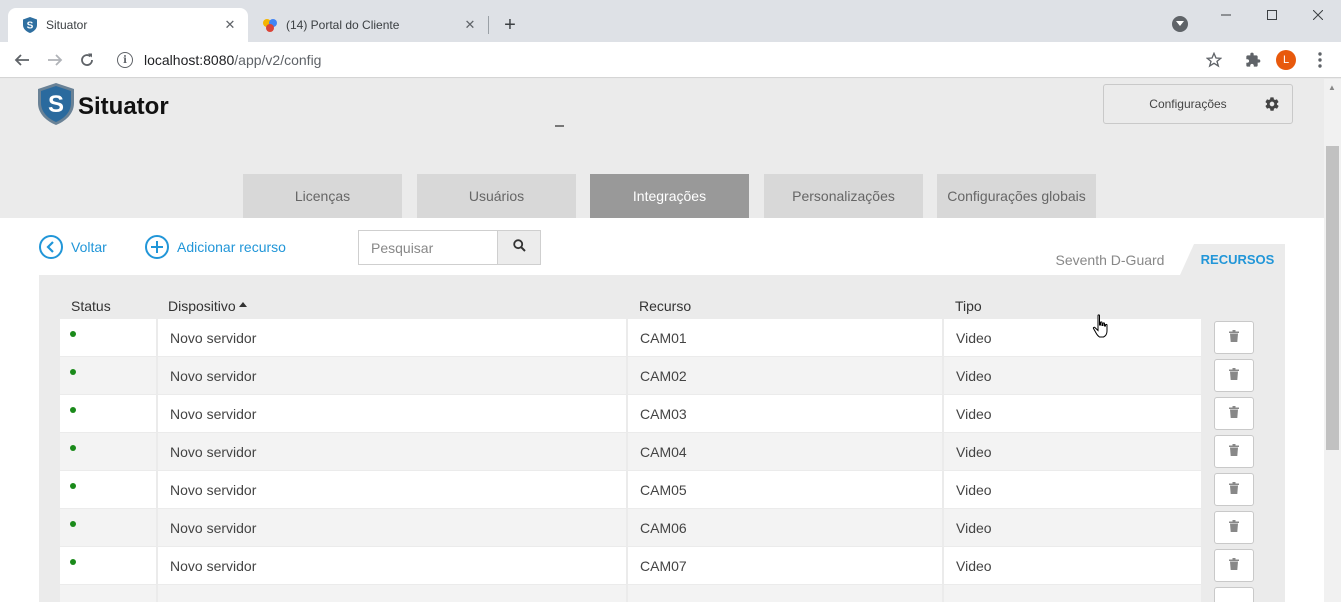 The width and height of the screenshot is (1341, 602). I want to click on tab-recursos: RECURSOS, so click(1232, 259).